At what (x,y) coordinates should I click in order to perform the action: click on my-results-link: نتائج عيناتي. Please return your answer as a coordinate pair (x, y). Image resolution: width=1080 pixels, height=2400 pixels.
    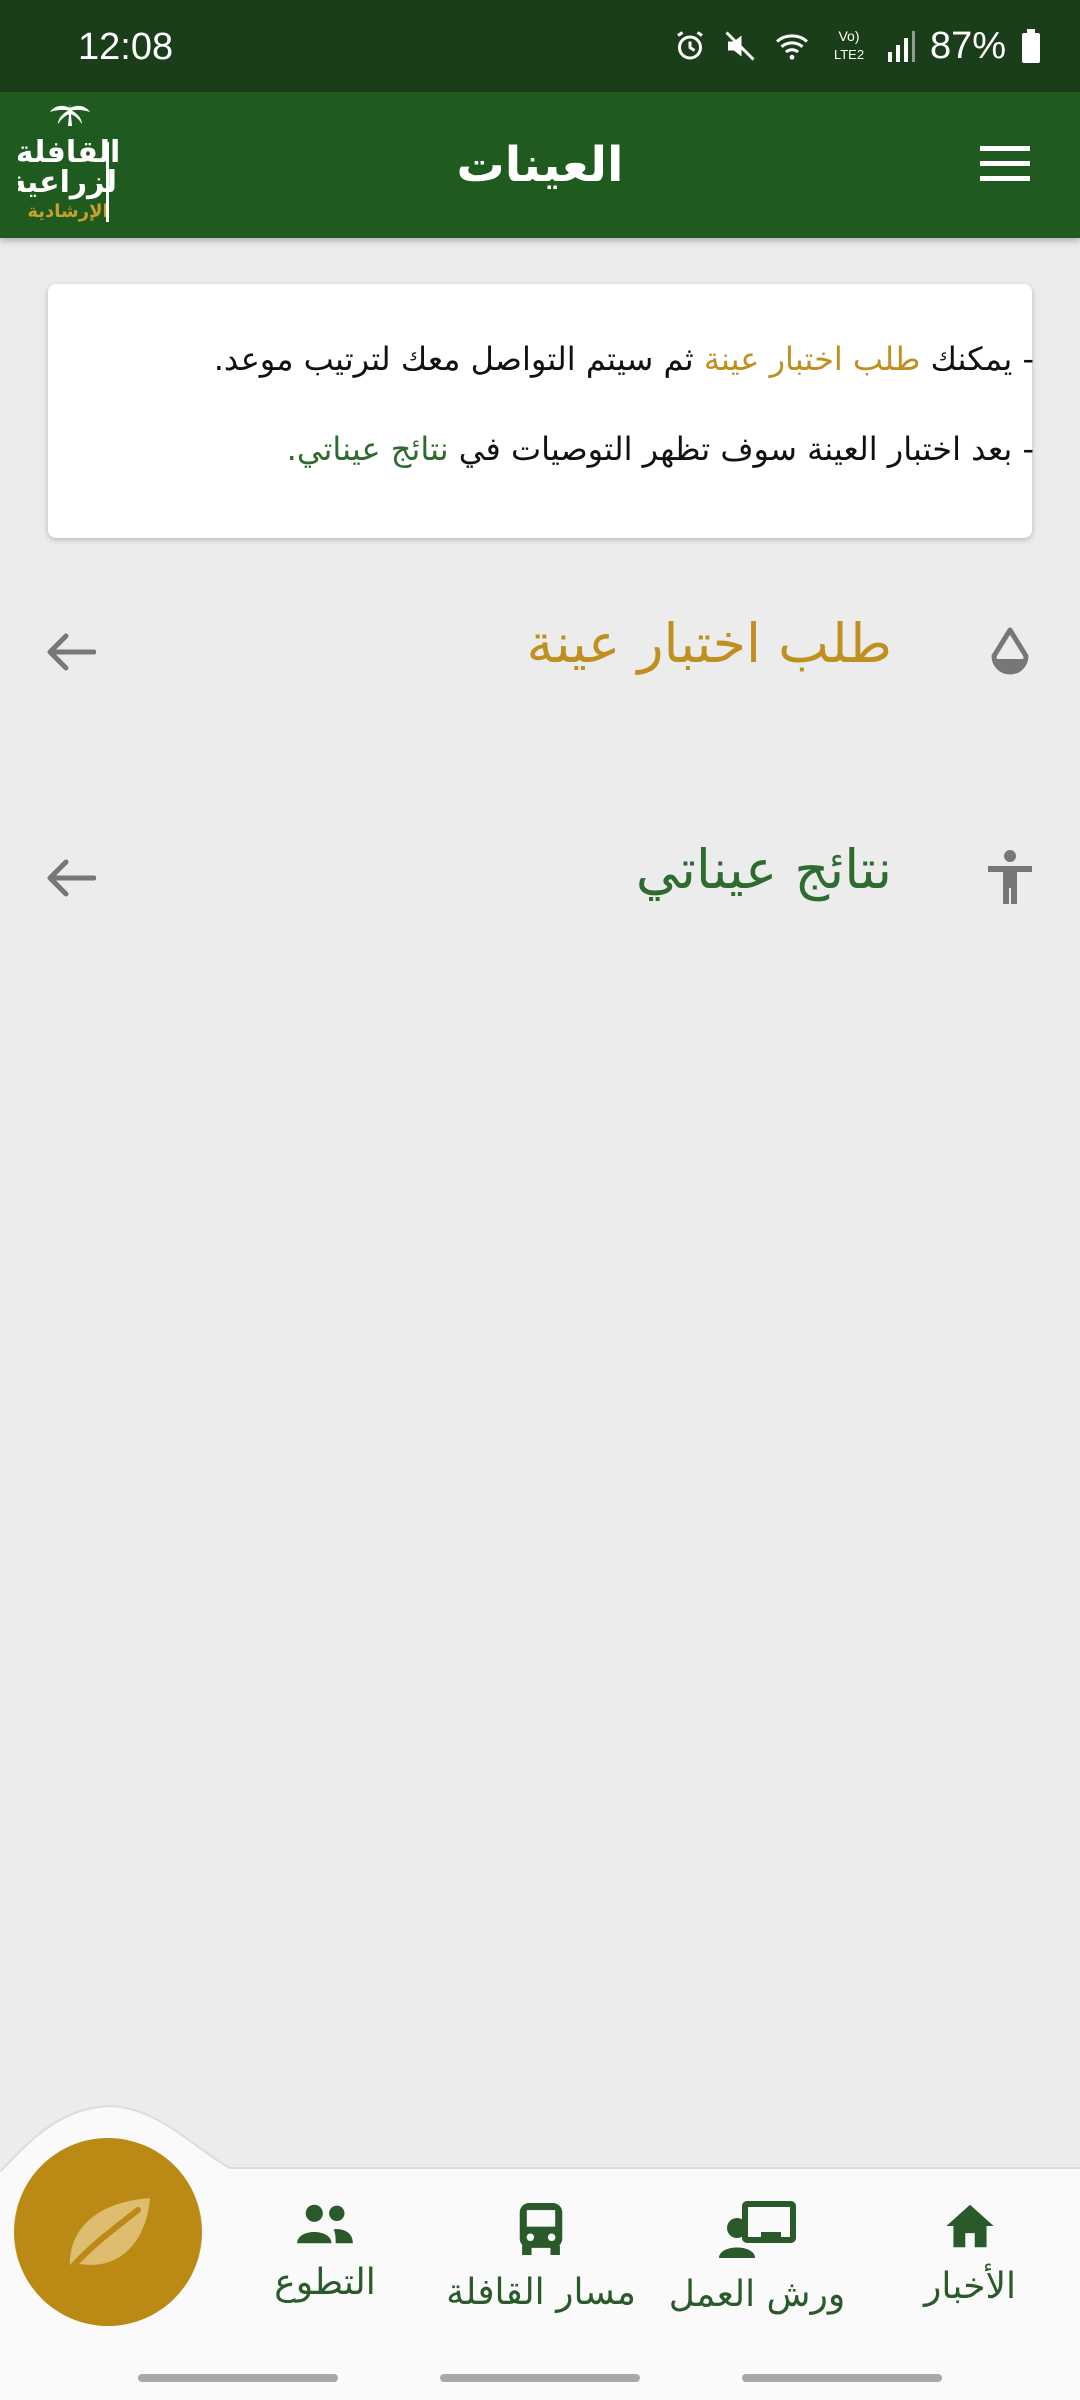
    Looking at the image, I should click on (373, 449).